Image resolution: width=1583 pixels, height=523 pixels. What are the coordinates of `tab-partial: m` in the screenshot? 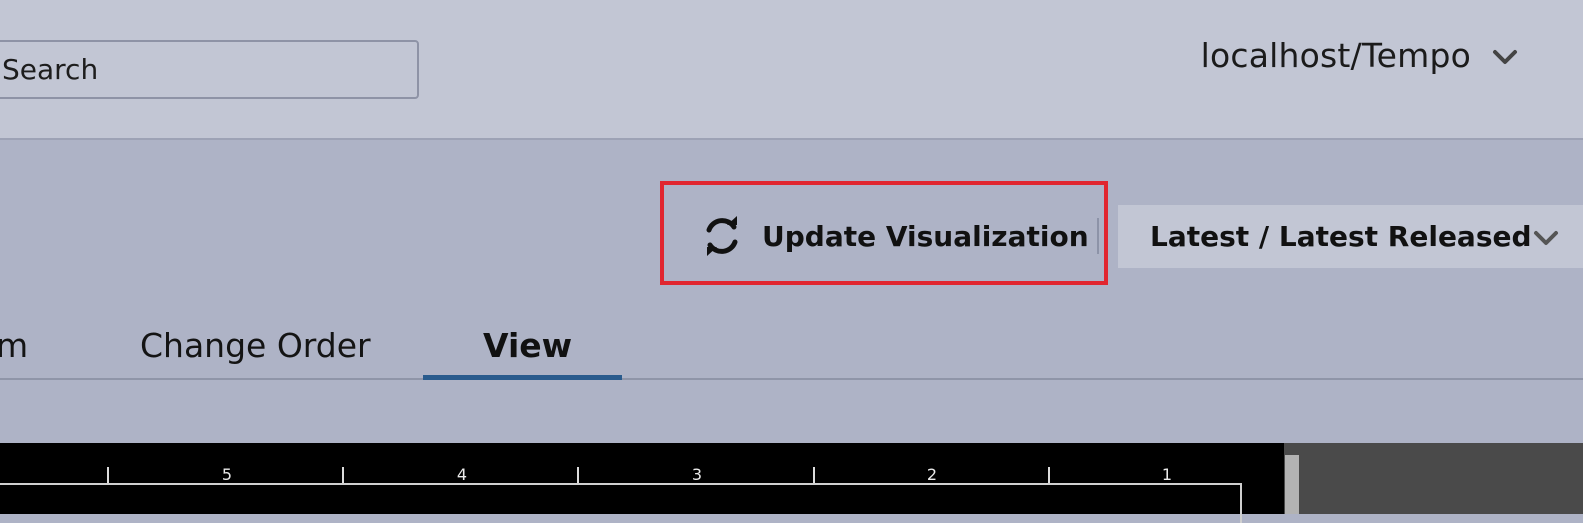 It's located at (14, 345).